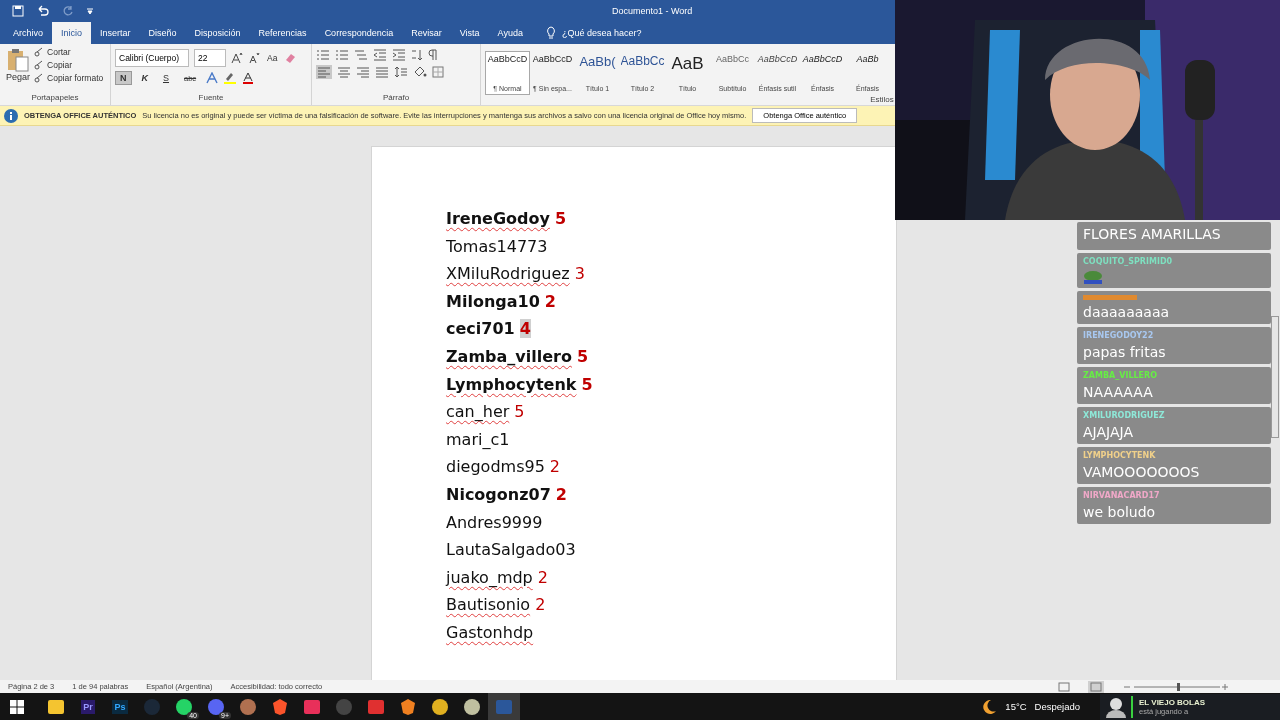 This screenshot has height=720, width=1280. What do you see at coordinates (382, 72) in the screenshot?
I see `justify-icon` at bounding box center [382, 72].